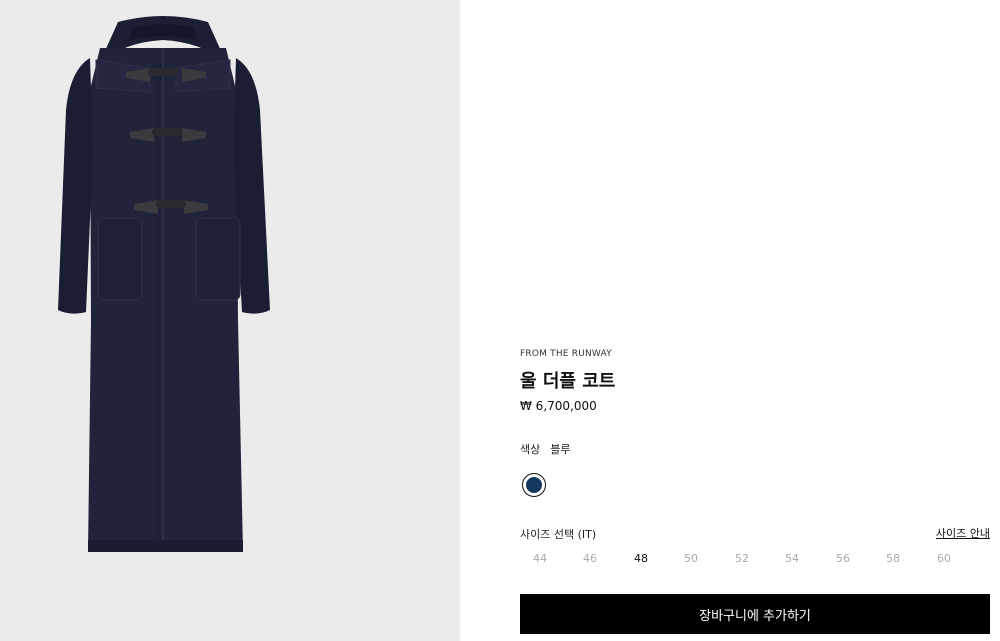 Image resolution: width=1000 pixels, height=641 pixels. What do you see at coordinates (691, 558) in the screenshot?
I see `size-option: 50` at bounding box center [691, 558].